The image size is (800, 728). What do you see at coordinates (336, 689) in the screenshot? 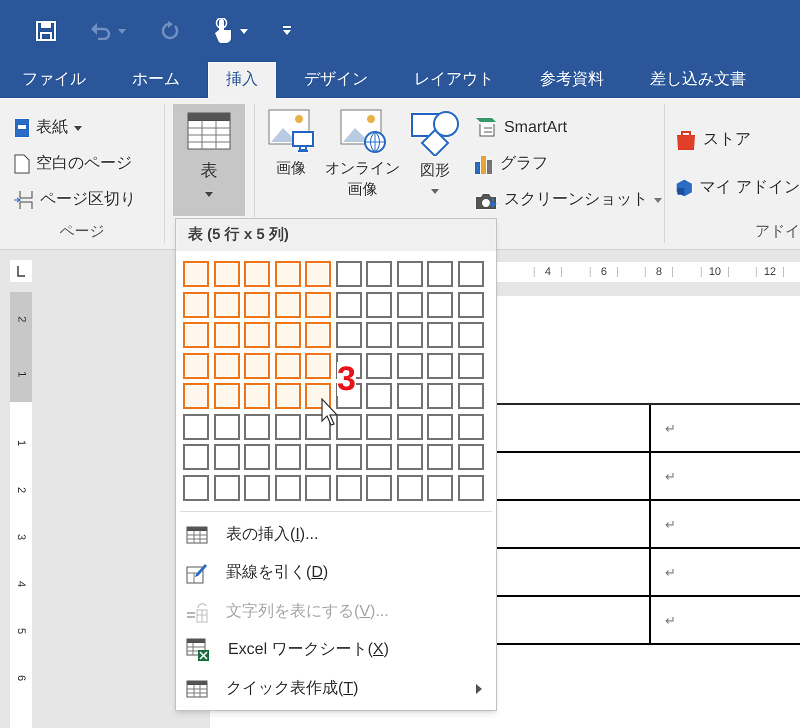
I see `menu-item: クイック表作成(T)` at bounding box center [336, 689].